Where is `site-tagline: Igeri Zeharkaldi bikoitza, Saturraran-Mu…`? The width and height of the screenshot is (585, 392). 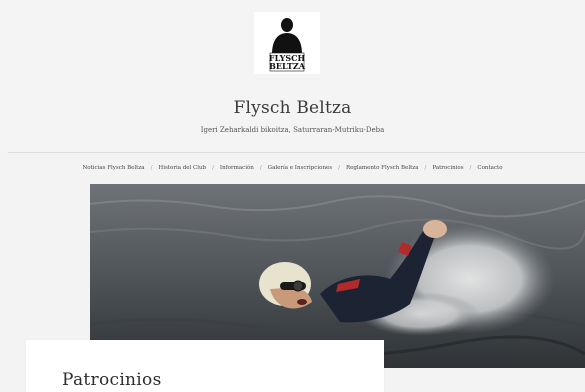
site-tagline: Igeri Zeharkaldi bikoitza, Saturraran-Mu… is located at coordinates (292, 130).